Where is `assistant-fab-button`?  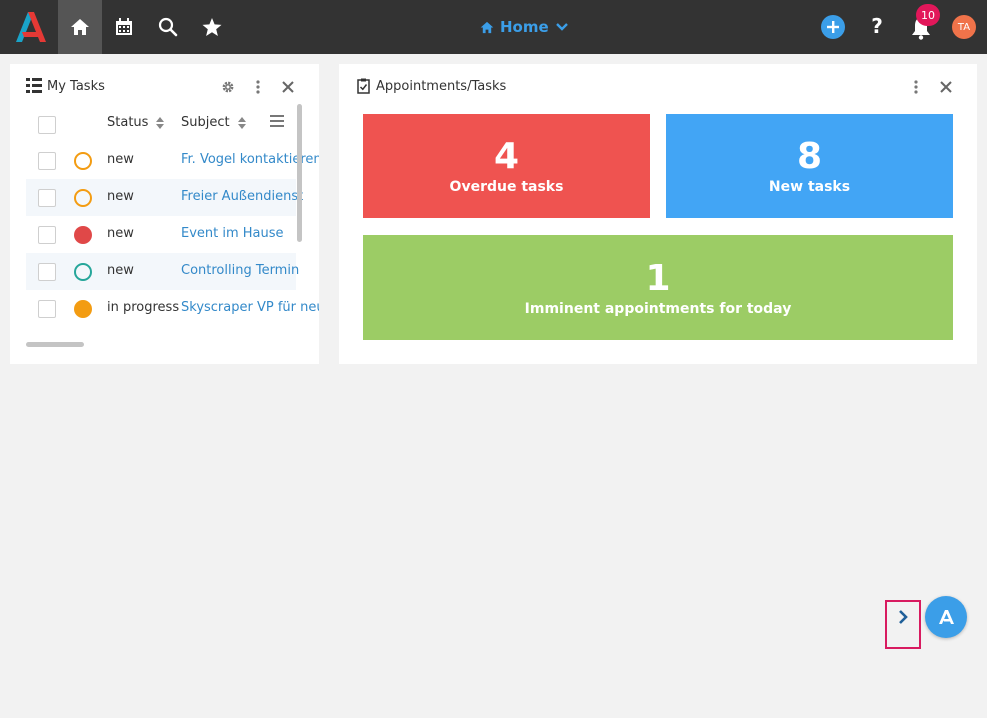
assistant-fab-button is located at coordinates (946, 617).